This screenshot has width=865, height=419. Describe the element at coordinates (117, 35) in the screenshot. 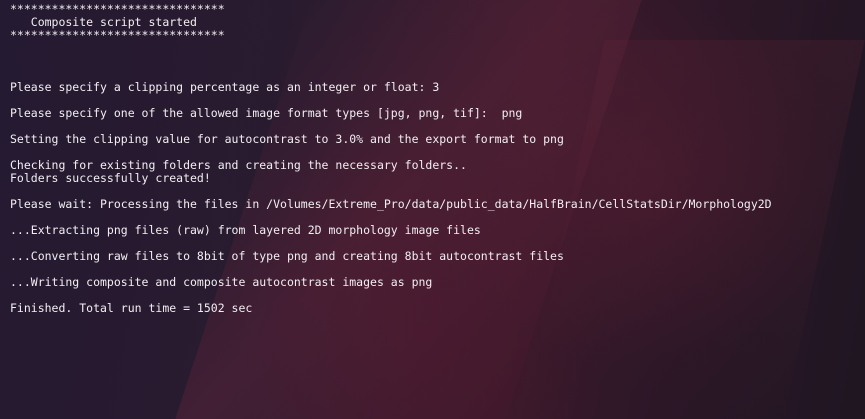

I see `banner-bottom: *******************************` at that location.